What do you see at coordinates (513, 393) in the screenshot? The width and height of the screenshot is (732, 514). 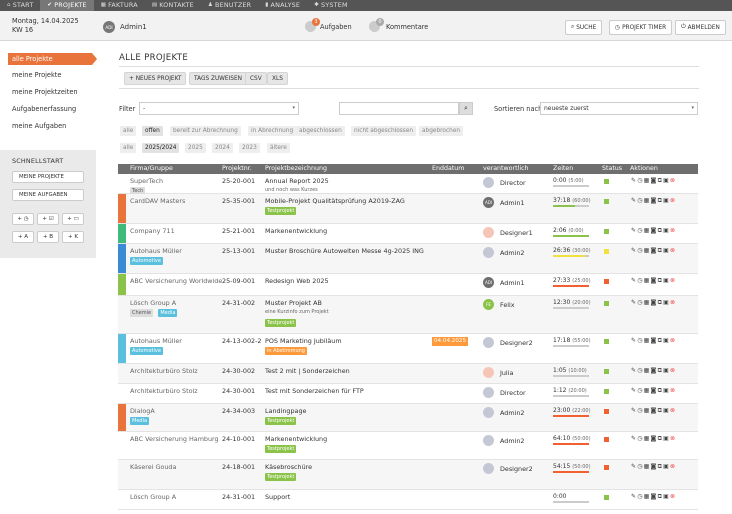 I see `responsible-person: Director` at bounding box center [513, 393].